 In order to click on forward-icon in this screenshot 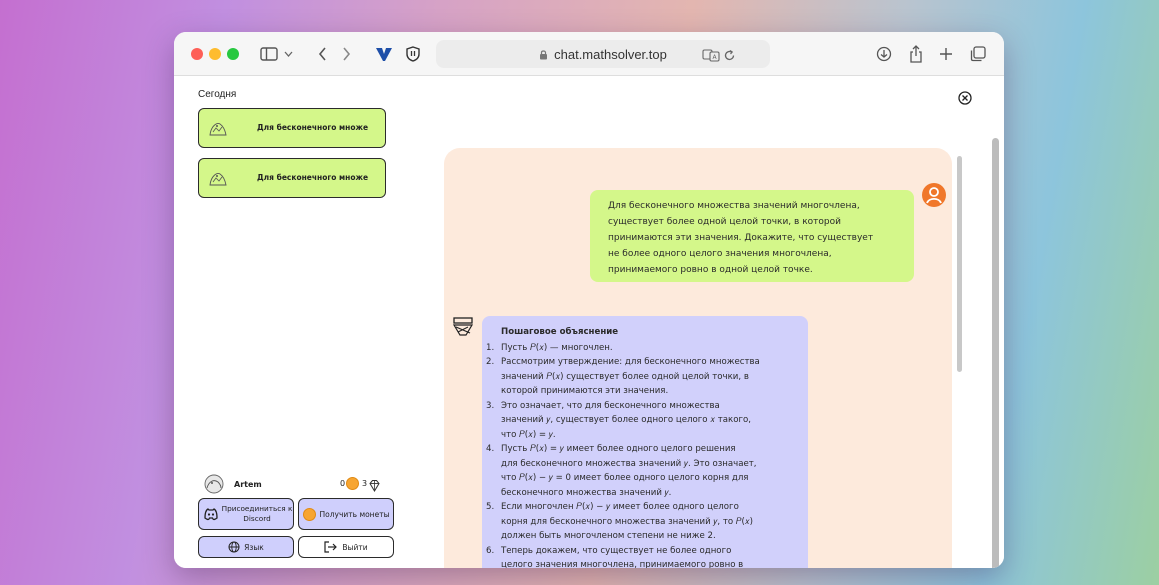, I will do `click(346, 54)`.